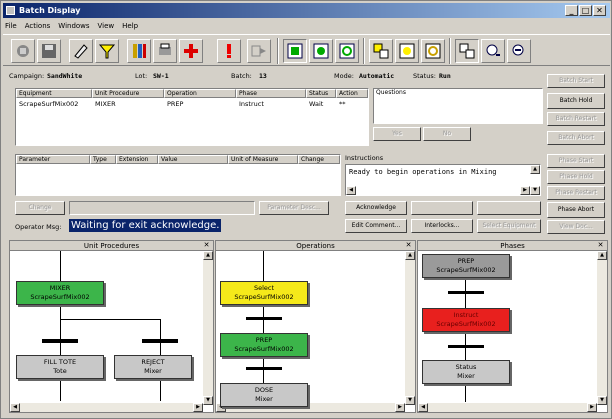 This screenshot has height=419, width=612. What do you see at coordinates (319, 159) in the screenshot?
I see `col-change: Change` at bounding box center [319, 159].